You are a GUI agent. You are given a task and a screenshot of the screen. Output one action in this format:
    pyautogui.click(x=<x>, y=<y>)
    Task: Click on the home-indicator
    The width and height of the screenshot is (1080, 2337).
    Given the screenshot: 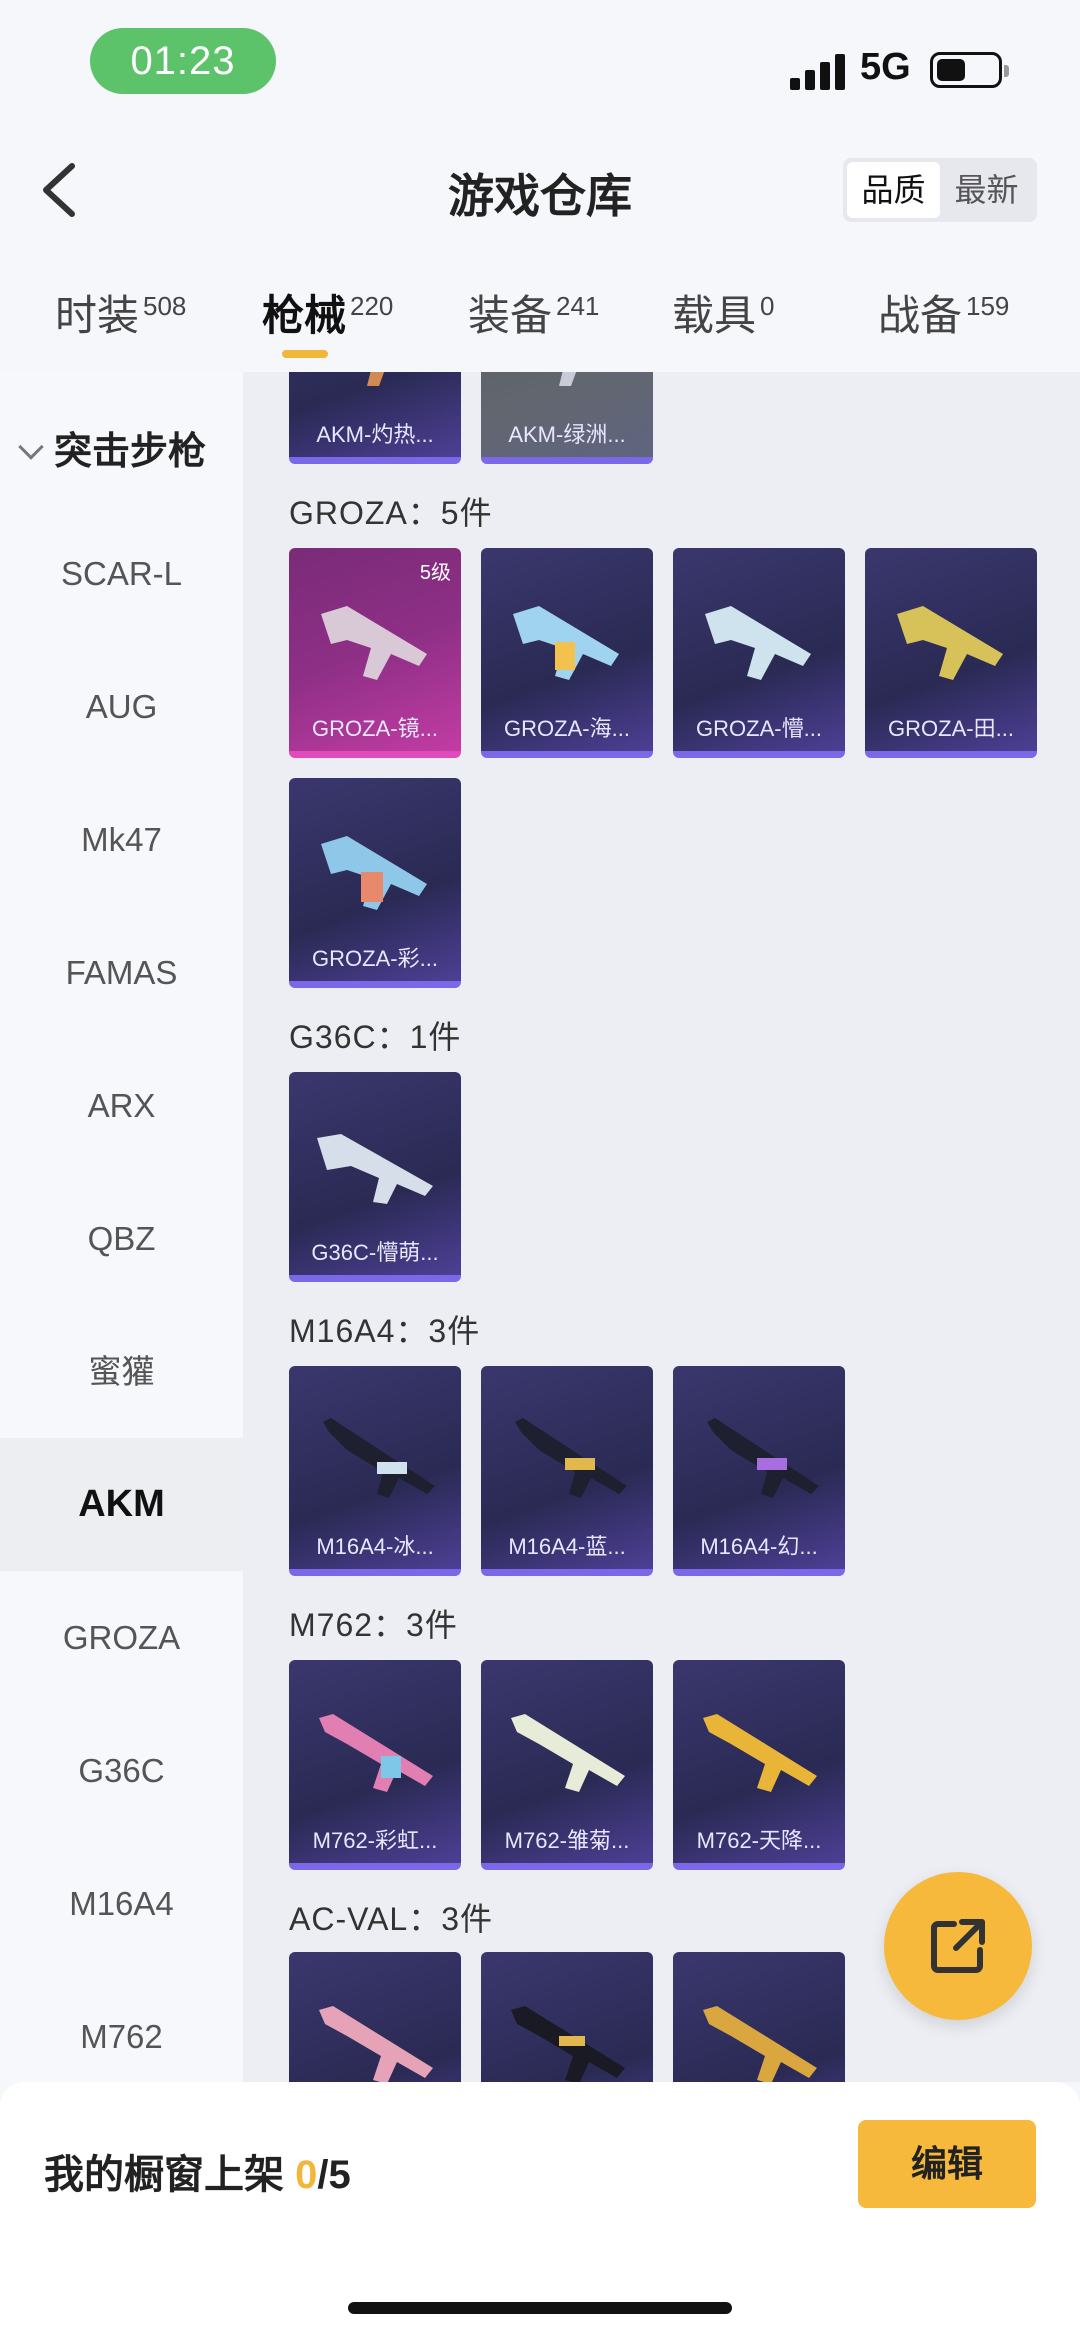 What is the action you would take?
    pyautogui.click(x=540, y=2308)
    